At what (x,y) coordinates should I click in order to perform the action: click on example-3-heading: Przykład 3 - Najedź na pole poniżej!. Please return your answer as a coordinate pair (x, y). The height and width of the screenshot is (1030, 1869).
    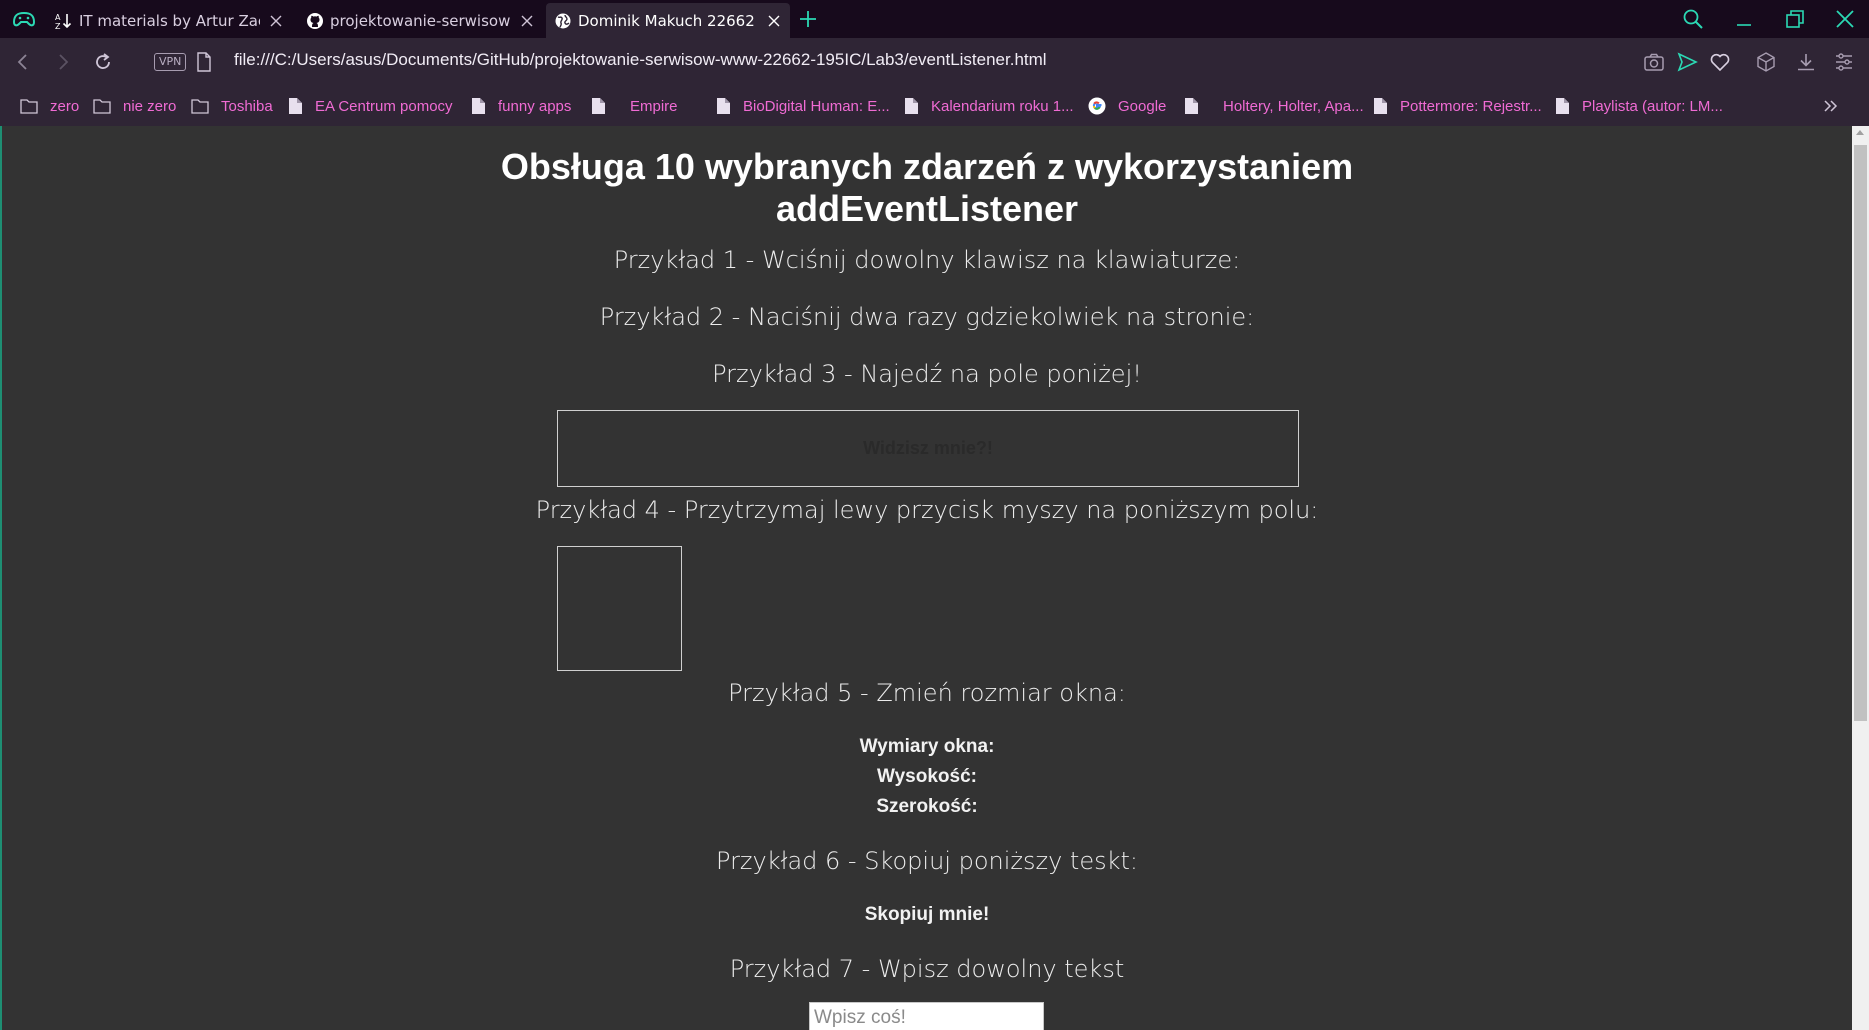
    Looking at the image, I should click on (927, 374).